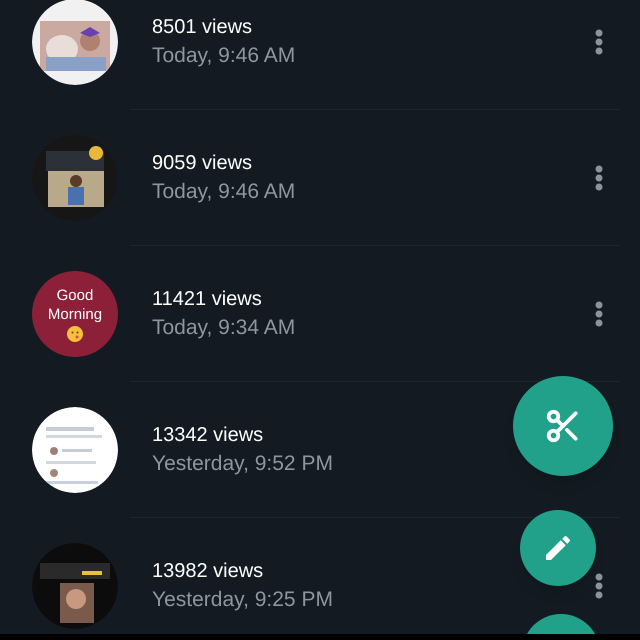  What do you see at coordinates (75, 334) in the screenshot?
I see `emoji-icon` at bounding box center [75, 334].